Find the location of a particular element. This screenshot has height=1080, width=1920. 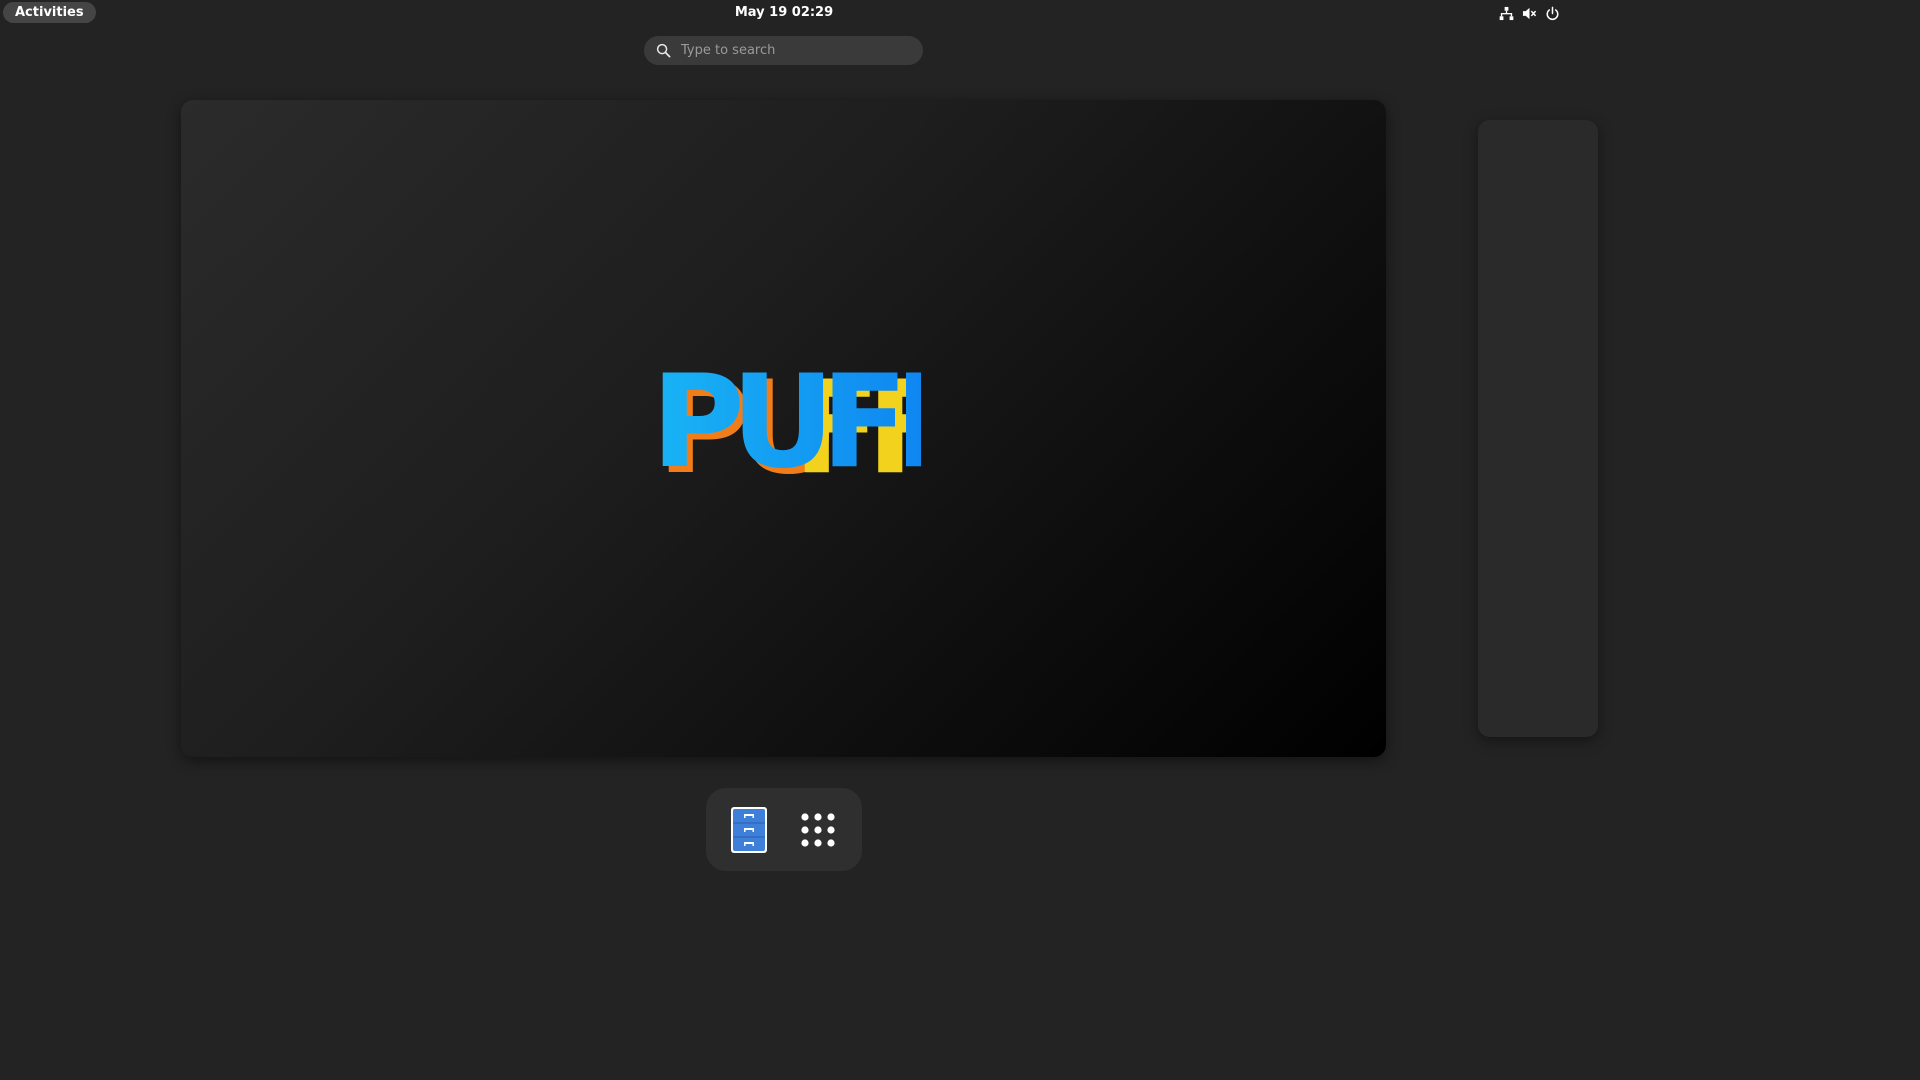

clock-button: May 19 02:29 is located at coordinates (784, 12).